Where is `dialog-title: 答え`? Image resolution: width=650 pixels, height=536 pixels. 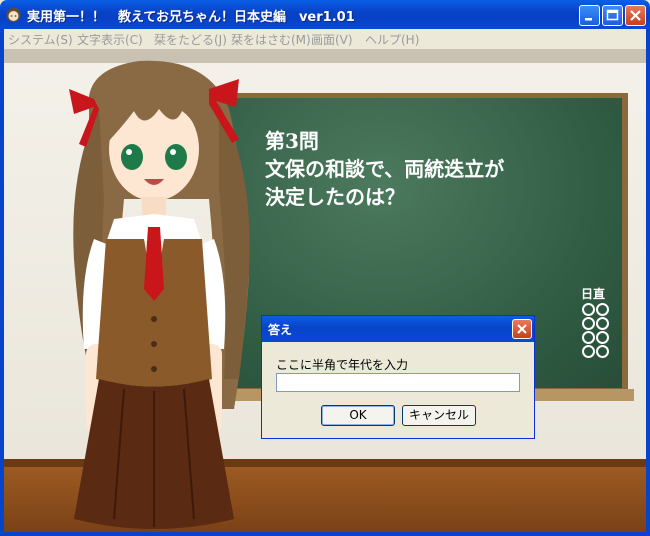
dialog-title: 答え is located at coordinates (280, 330).